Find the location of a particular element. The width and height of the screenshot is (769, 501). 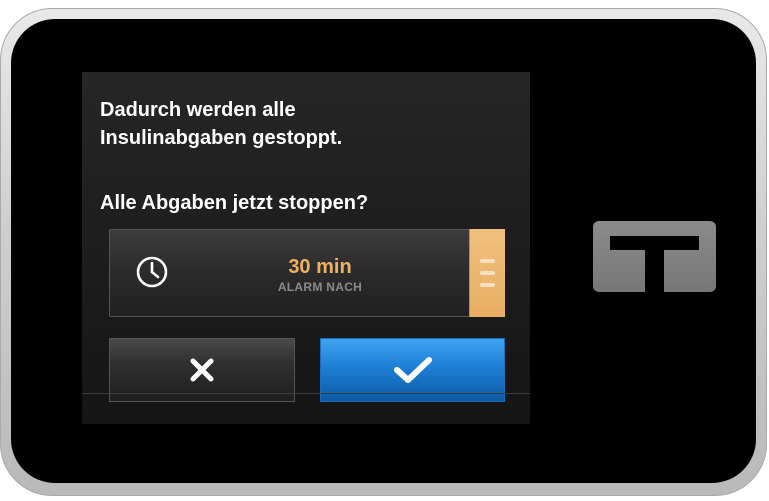

tandem-t-logo is located at coordinates (654, 256).